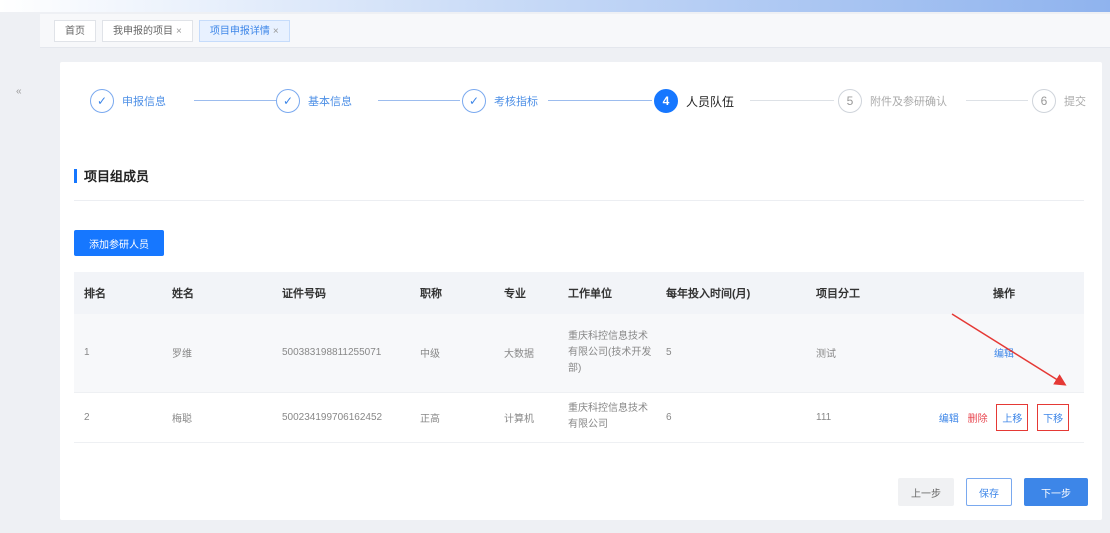 Image resolution: width=1110 pixels, height=533 pixels. What do you see at coordinates (183, 294) in the screenshot?
I see `col-name: 姓名` at bounding box center [183, 294].